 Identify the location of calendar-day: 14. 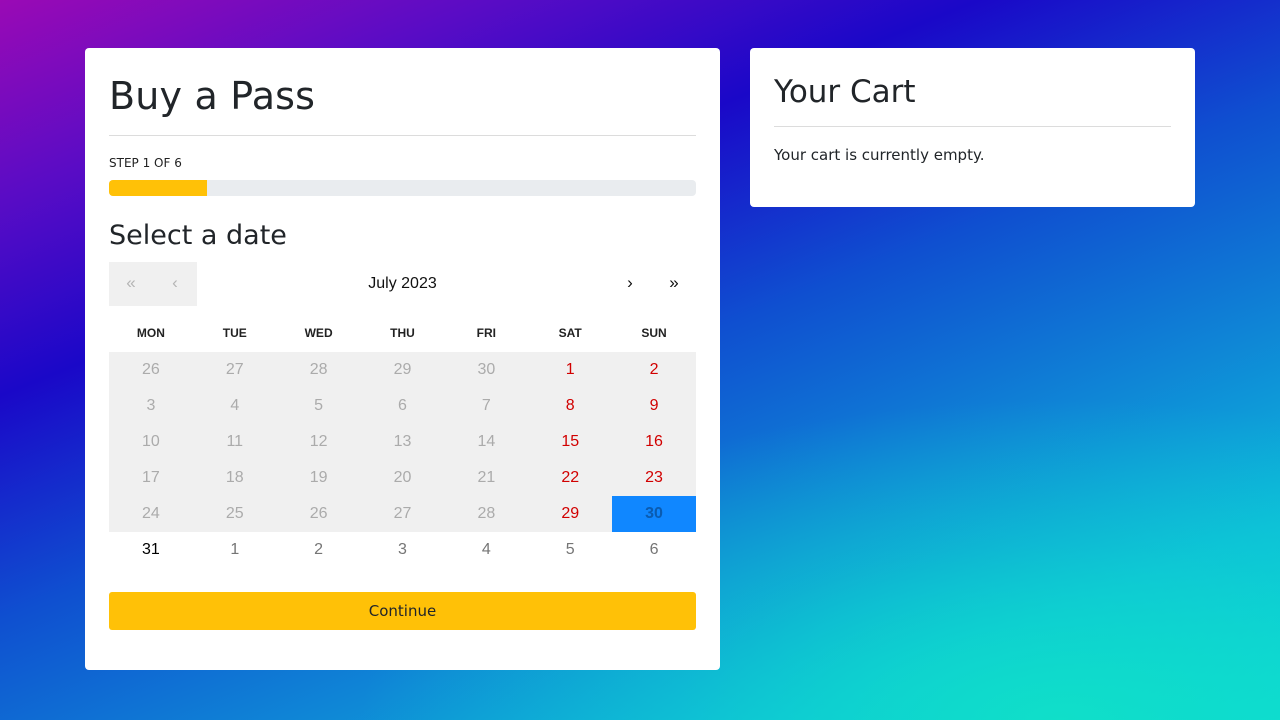
(486, 442).